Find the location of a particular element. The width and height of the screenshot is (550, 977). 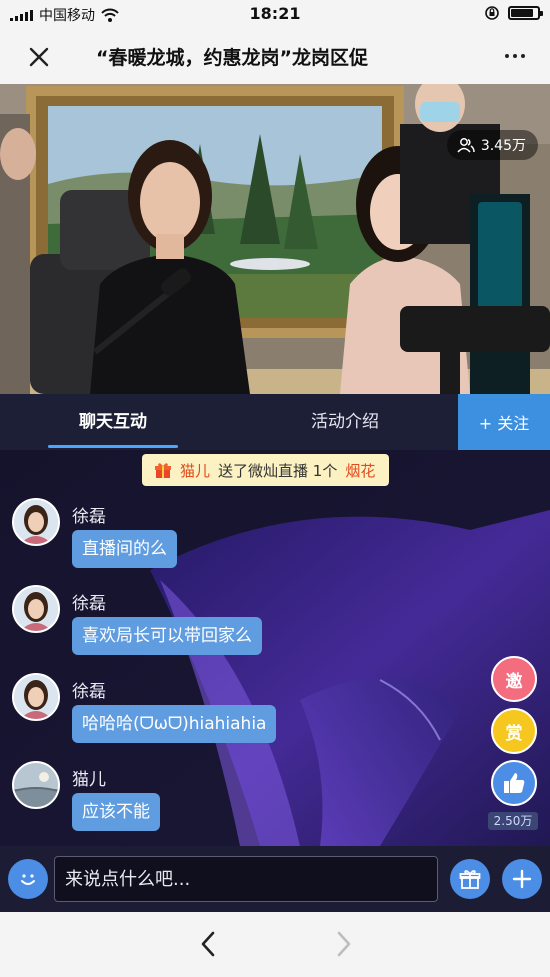

gift-text: 送了微灿直播 1个 is located at coordinates (278, 470).